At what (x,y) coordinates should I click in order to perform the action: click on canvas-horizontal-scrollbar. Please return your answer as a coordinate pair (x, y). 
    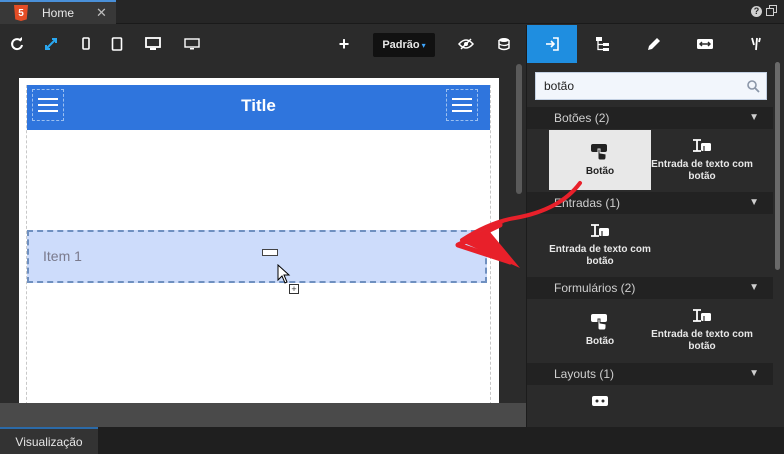
    Looking at the image, I should click on (263, 415).